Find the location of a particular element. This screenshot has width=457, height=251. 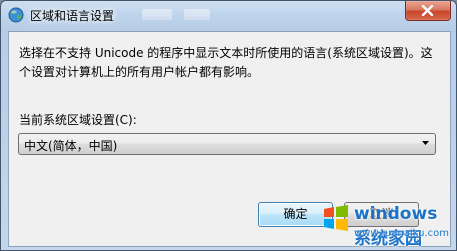

close-icon is located at coordinates (427, 10).